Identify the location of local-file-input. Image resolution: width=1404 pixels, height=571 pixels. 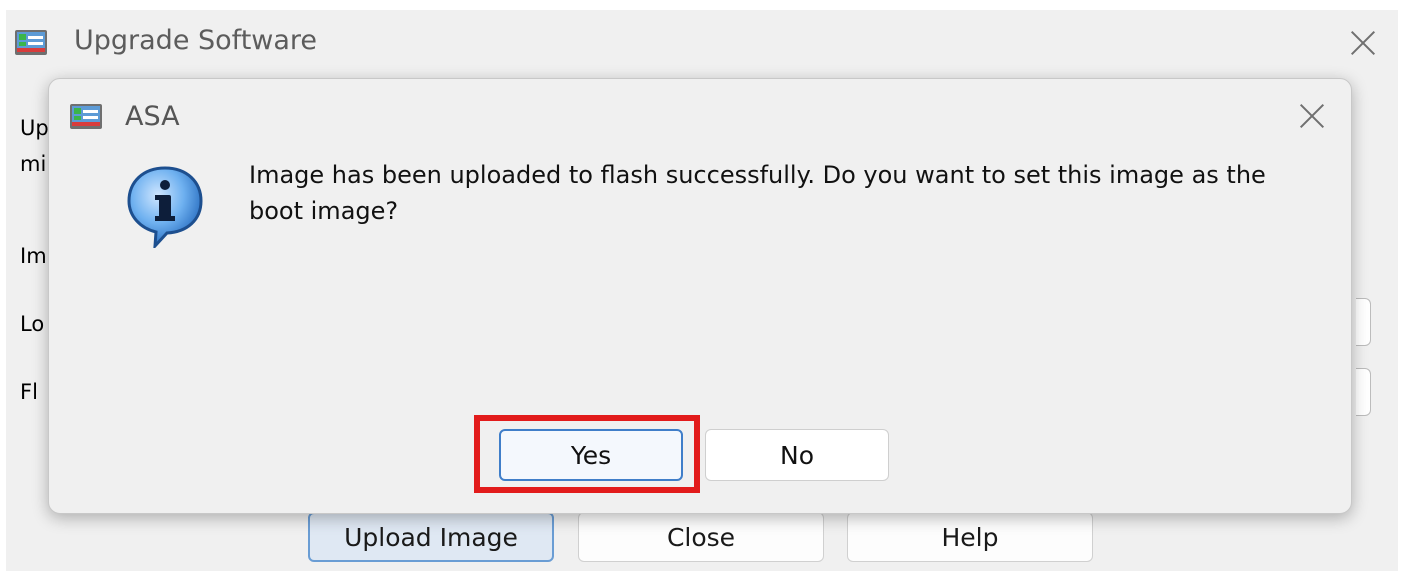
(1363, 322).